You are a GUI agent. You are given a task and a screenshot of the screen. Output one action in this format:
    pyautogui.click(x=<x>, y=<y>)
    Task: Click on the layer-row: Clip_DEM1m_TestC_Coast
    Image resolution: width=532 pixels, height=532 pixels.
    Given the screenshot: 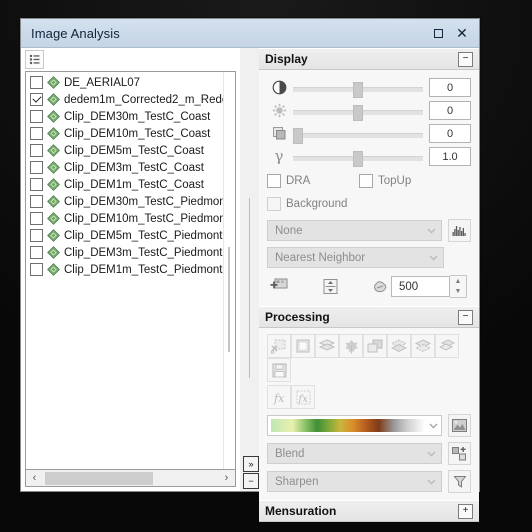 What is the action you would take?
    pyautogui.click(x=126, y=184)
    